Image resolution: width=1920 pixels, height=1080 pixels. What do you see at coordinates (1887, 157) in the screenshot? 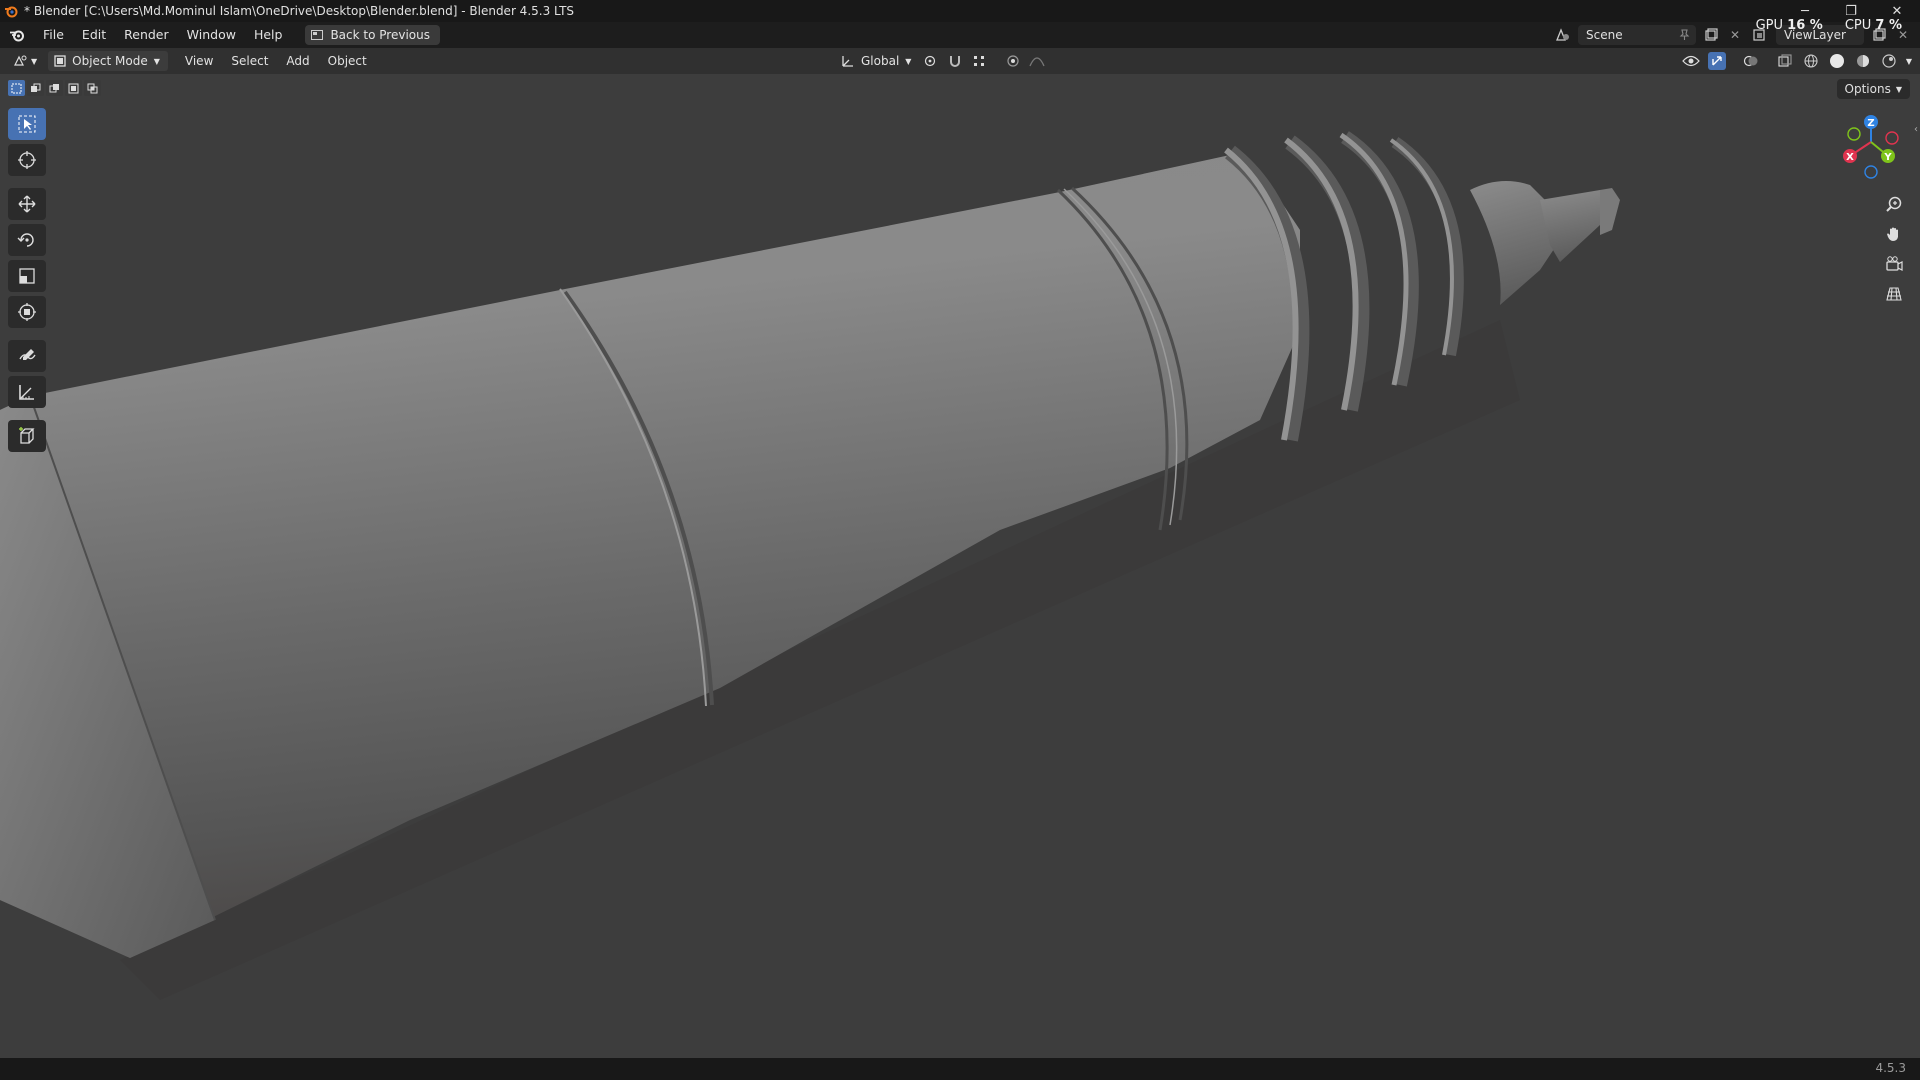
I see `svg-text: Y` at bounding box center [1887, 157].